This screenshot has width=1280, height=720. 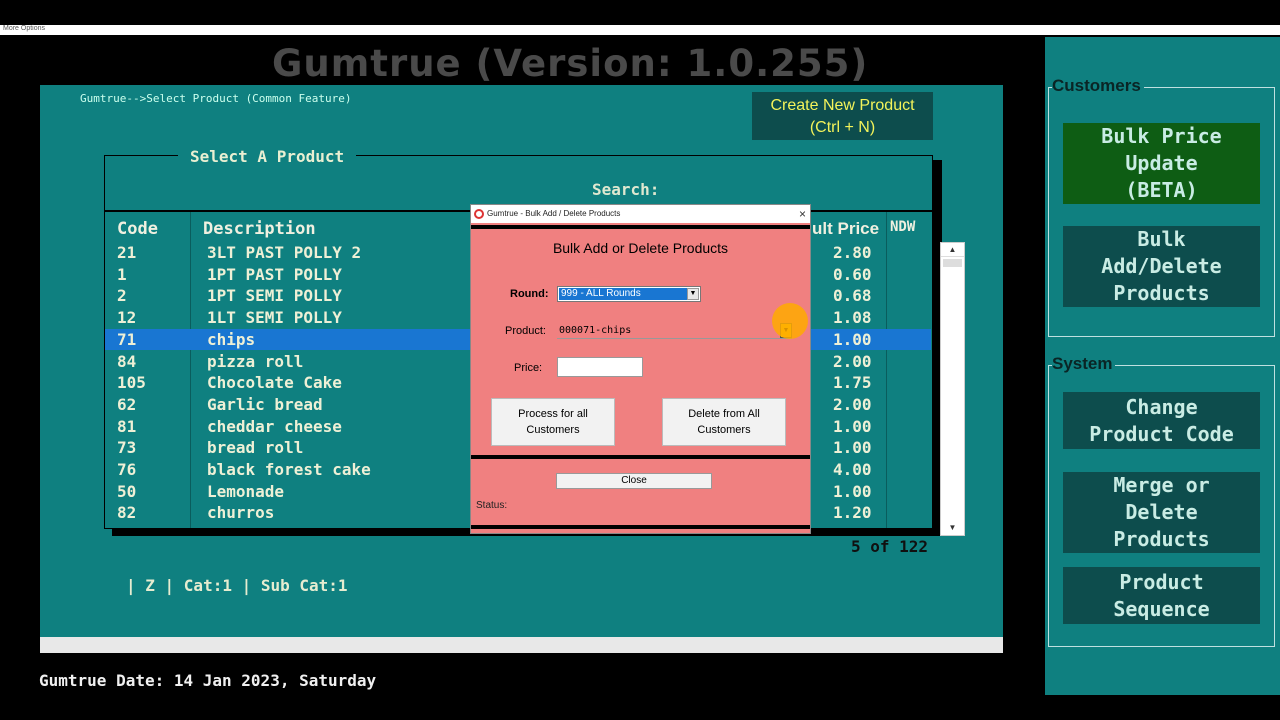 What do you see at coordinates (790, 321) in the screenshot?
I see `cursor-highlight` at bounding box center [790, 321].